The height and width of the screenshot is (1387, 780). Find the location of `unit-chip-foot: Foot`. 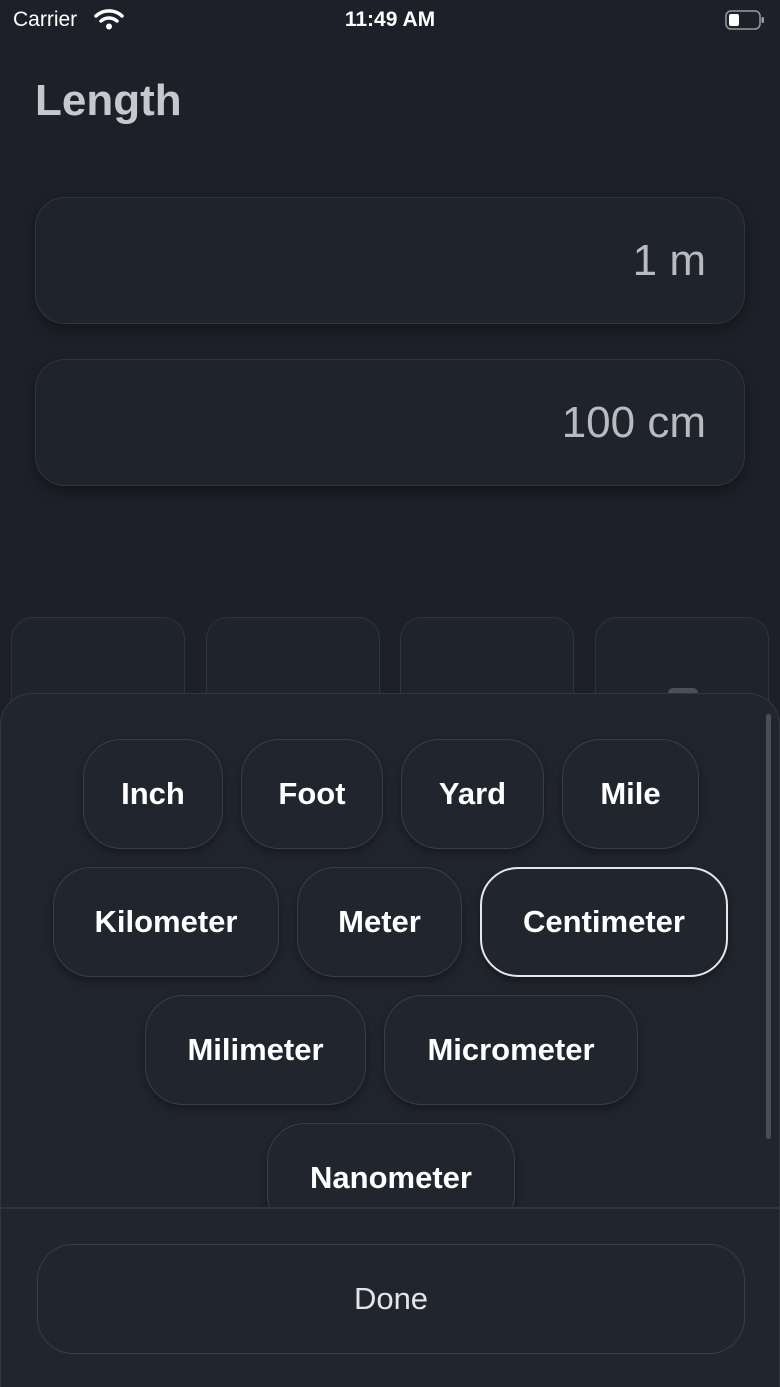

unit-chip-foot: Foot is located at coordinates (312, 794).